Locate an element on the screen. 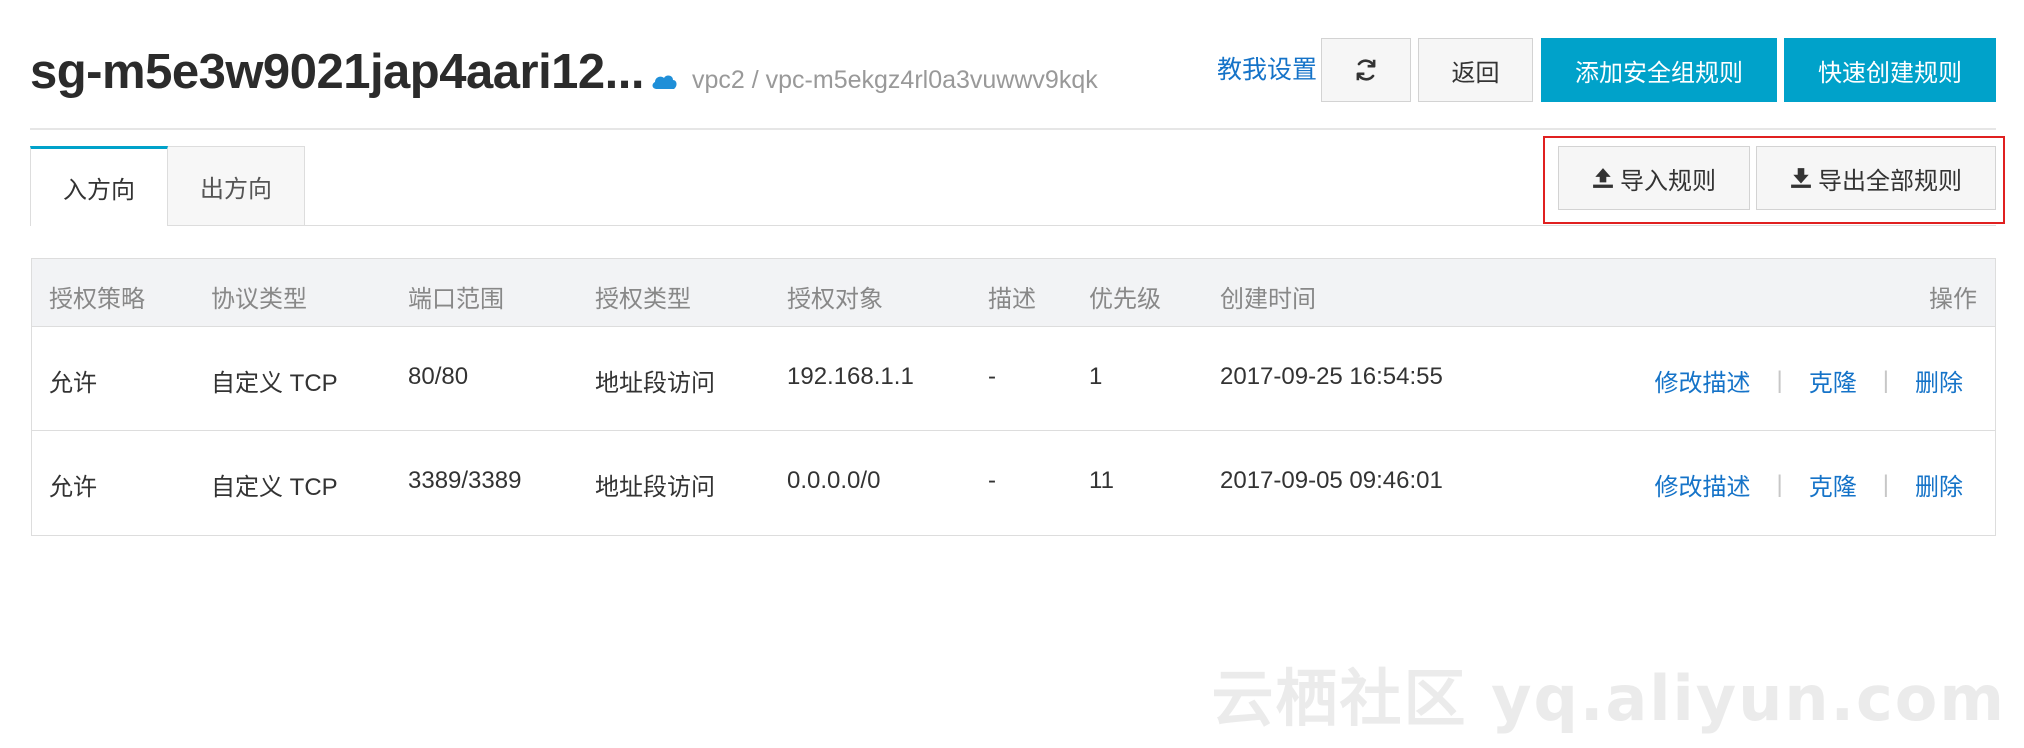  col-header-auth-type: 授权类型 is located at coordinates (643, 299).